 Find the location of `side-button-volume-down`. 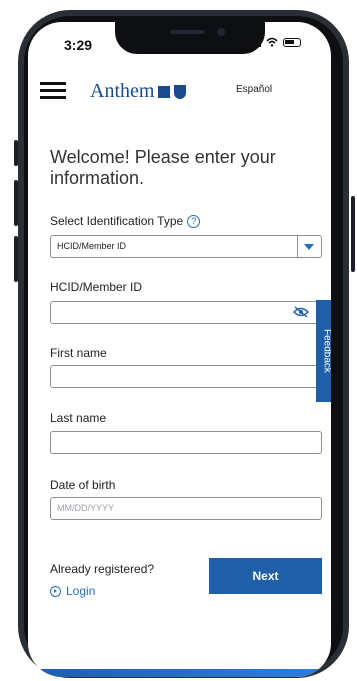

side-button-volume-down is located at coordinates (16, 259).